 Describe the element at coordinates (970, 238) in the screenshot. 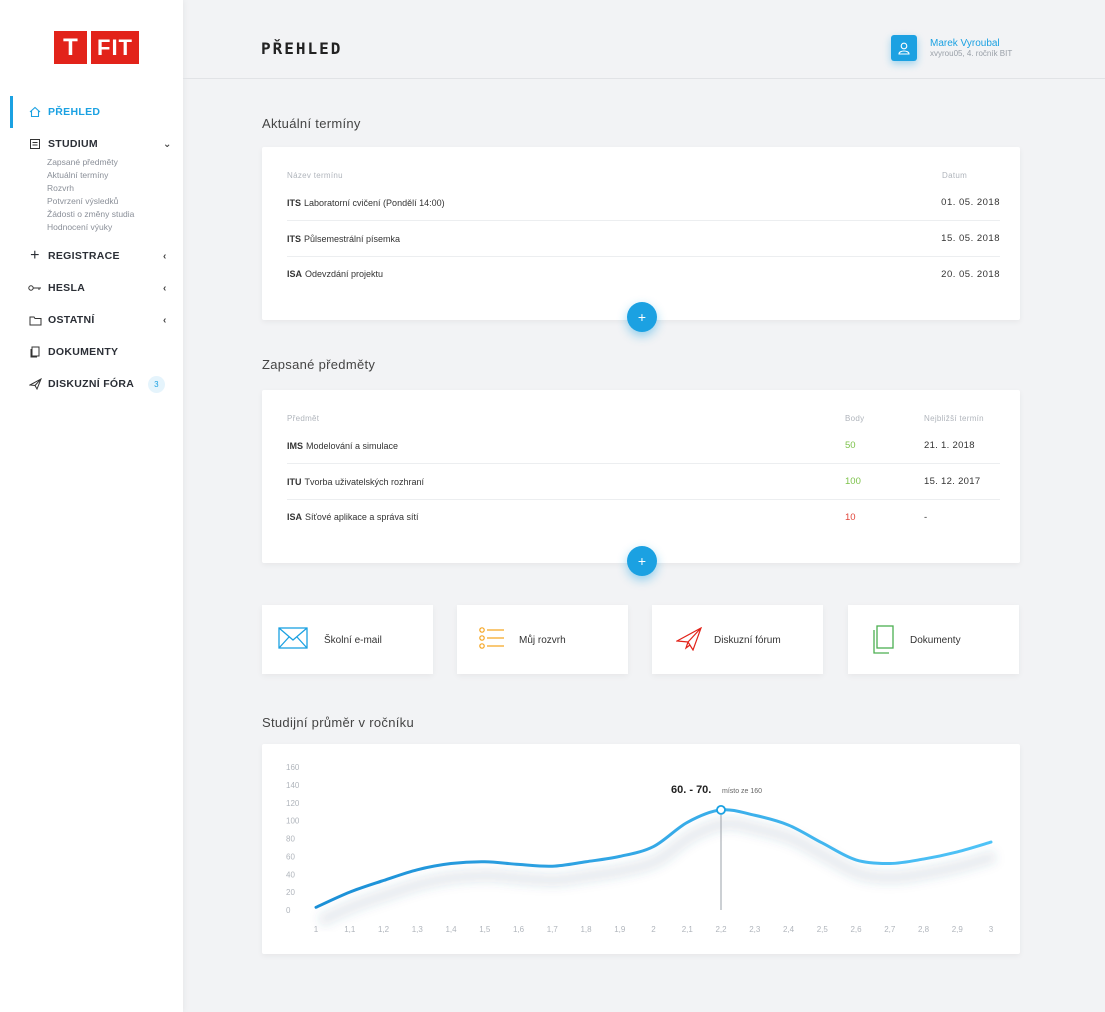

I see `term-date: 15. 05. 2018` at that location.